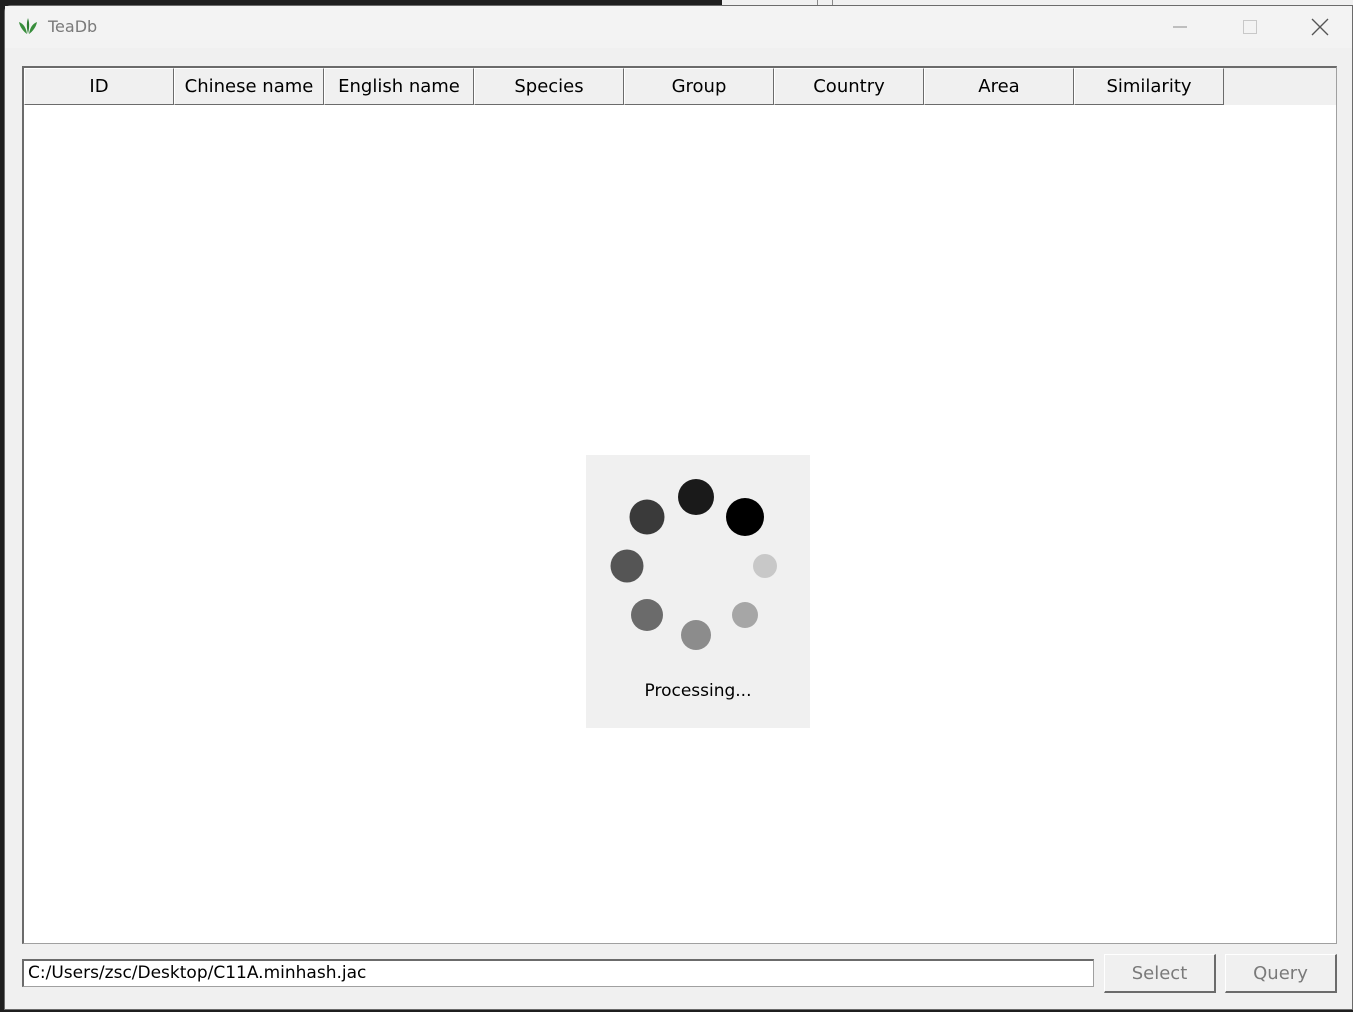 The width and height of the screenshot is (1353, 1012). Describe the element at coordinates (693, 564) in the screenshot. I see `loading-spinner-icon` at that location.